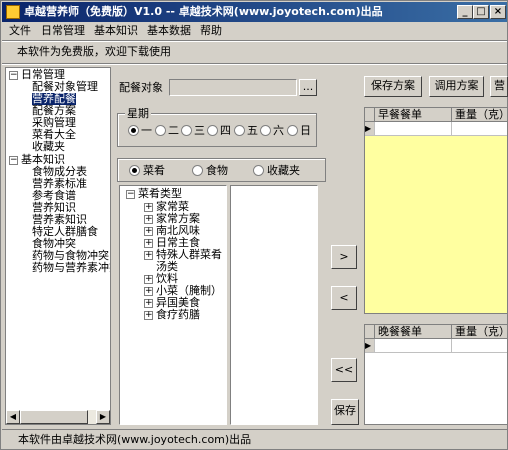 The image size is (508, 450). I want to click on app-icon, so click(13, 12).